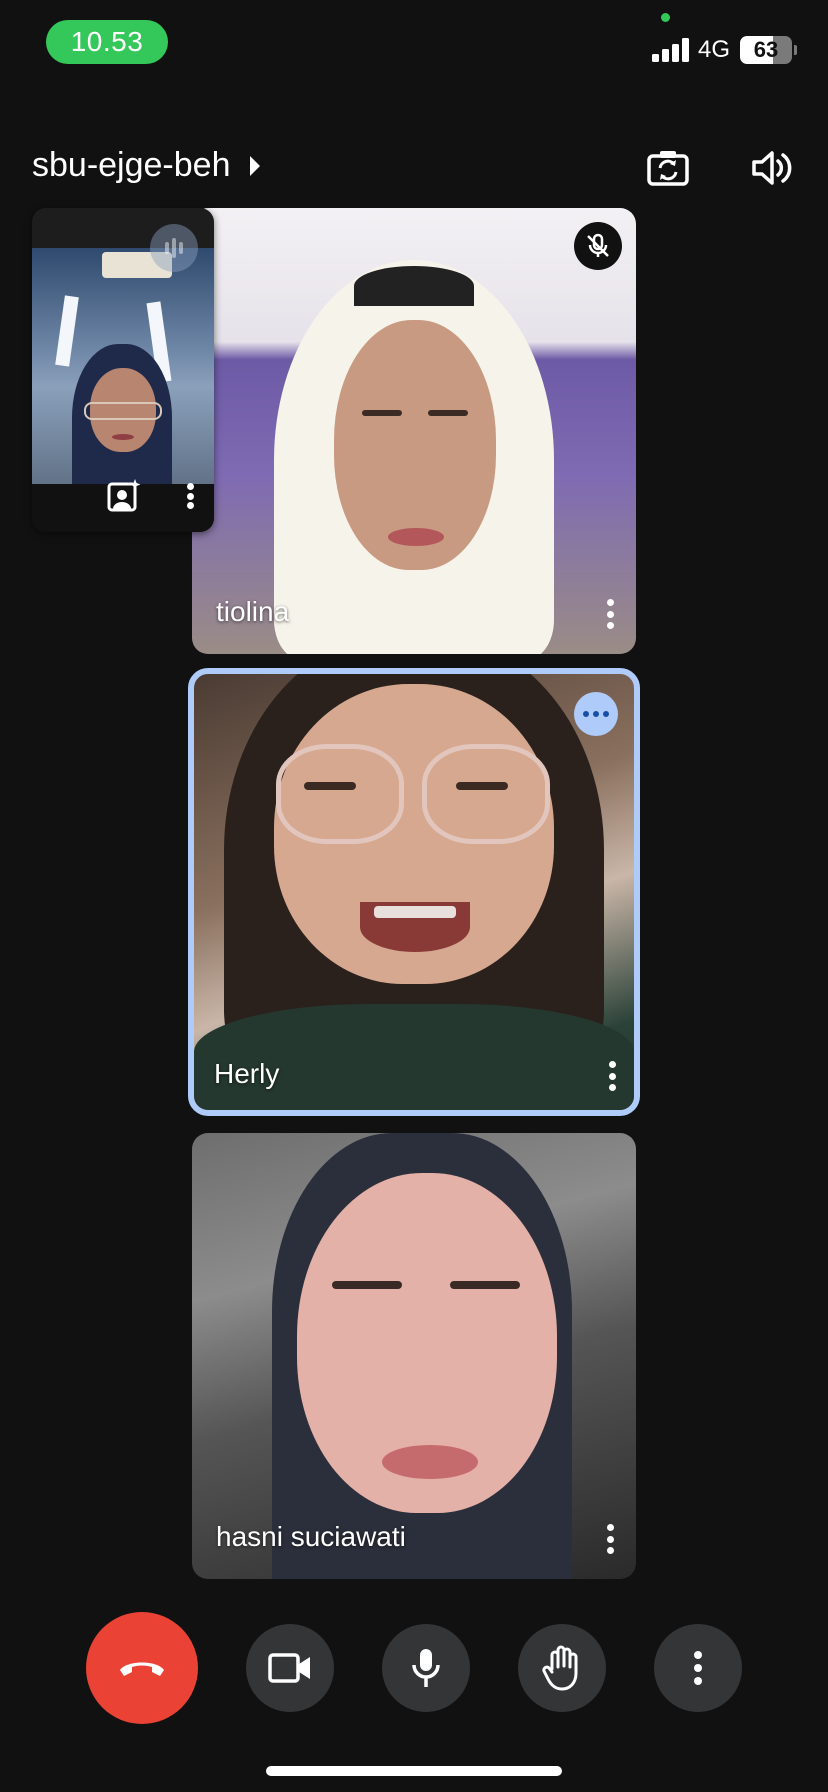 This screenshot has width=828, height=1792. I want to click on videocam-icon, so click(289, 1668).